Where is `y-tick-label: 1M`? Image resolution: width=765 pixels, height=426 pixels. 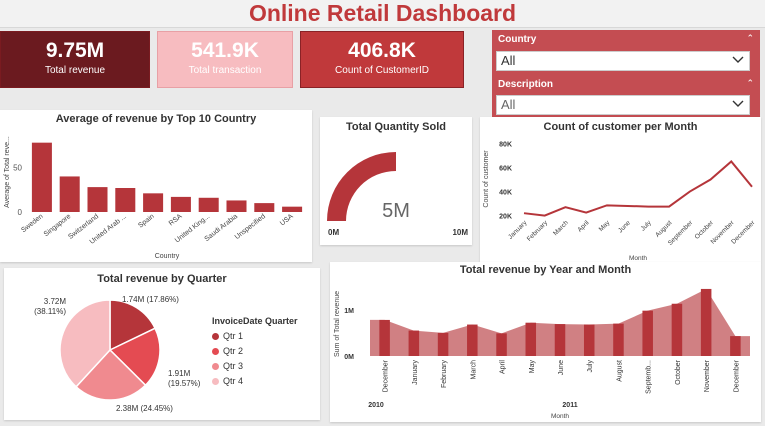
y-tick-label: 1M is located at coordinates (349, 311).